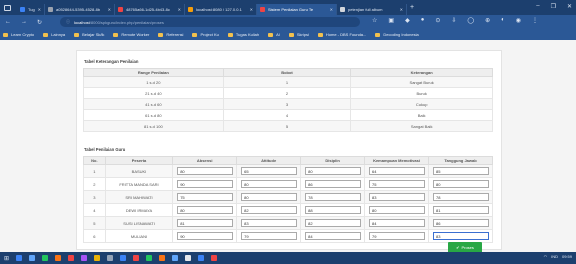  Describe the element at coordinates (518, 20) in the screenshot. I see `profile-avatar-icon: ◉` at that location.